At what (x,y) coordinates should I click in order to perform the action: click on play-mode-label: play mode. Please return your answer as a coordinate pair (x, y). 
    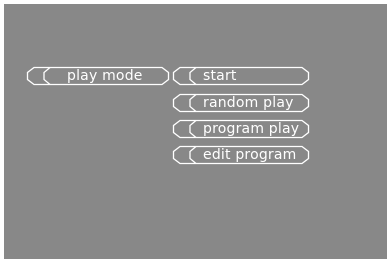
    Looking at the image, I should click on (105, 76).